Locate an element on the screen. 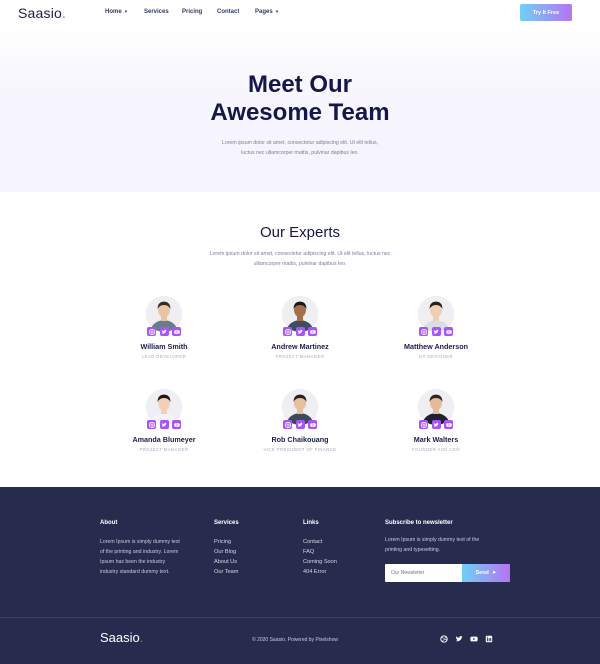 This screenshot has height=664, width=600. footer-link-about-us: About Us is located at coordinates (226, 562).